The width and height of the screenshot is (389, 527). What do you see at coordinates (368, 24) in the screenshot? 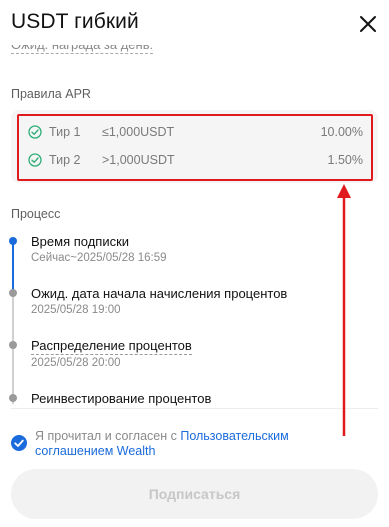
I see `close-icon` at bounding box center [368, 24].